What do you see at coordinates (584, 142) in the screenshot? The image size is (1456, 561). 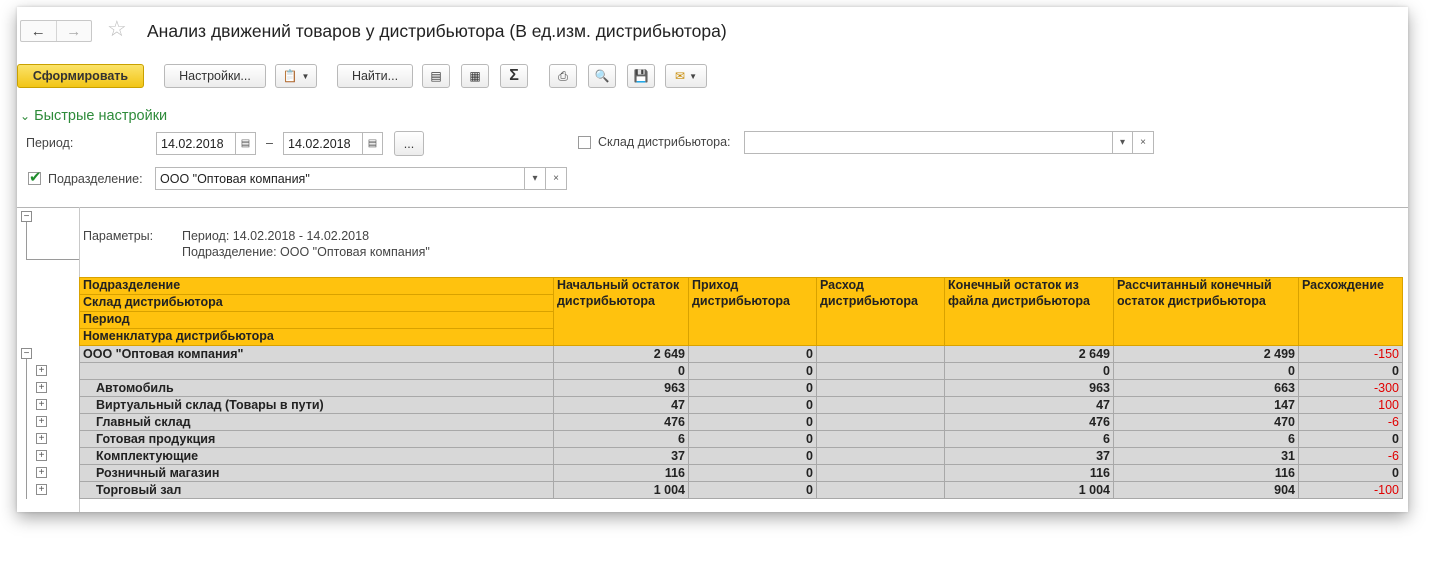 I see `warehouse-checkbox` at bounding box center [584, 142].